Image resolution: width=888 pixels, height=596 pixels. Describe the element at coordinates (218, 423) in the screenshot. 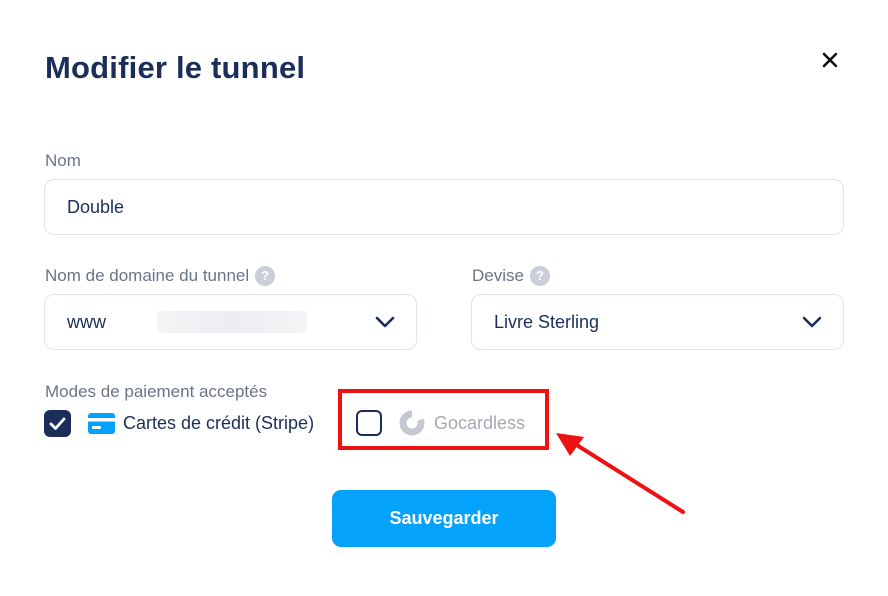

I see `stripe-label: Cartes de crédit (Stripe)` at that location.